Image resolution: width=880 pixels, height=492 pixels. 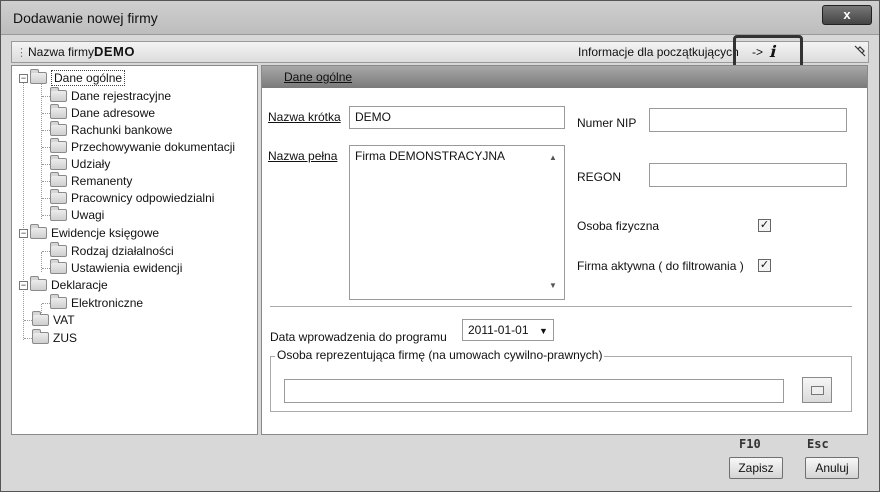 I want to click on tree-item-uwagi: Uwagi, so click(x=77, y=215).